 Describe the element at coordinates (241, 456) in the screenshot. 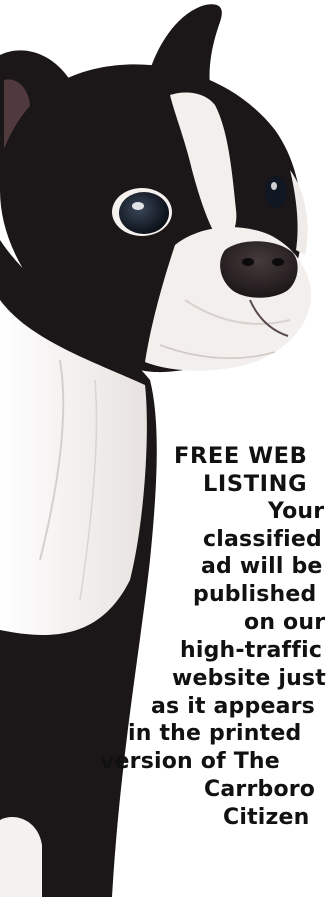

I see `headline-line-1: FREE WEB` at that location.